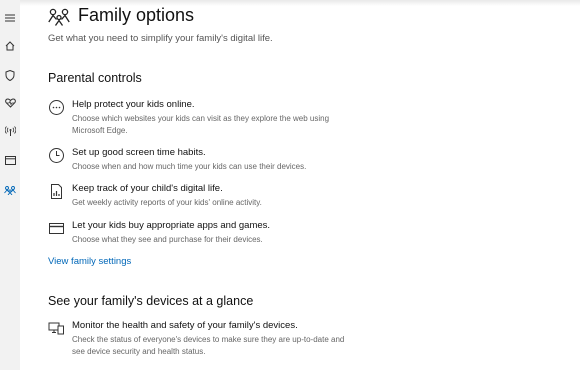 The width and height of the screenshot is (580, 370). Describe the element at coordinates (139, 152) in the screenshot. I see `item-title: Set up good screen time habits.` at that location.